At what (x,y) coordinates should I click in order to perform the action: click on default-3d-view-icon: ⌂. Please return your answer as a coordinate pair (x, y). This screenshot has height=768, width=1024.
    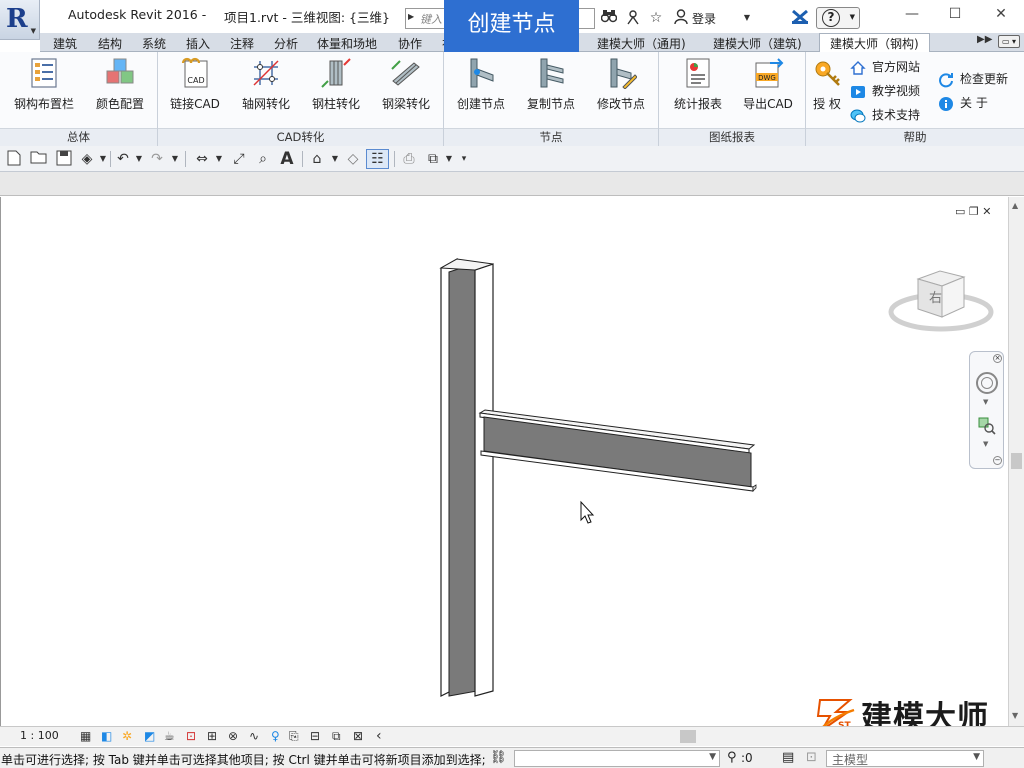
    Looking at the image, I should click on (317, 159).